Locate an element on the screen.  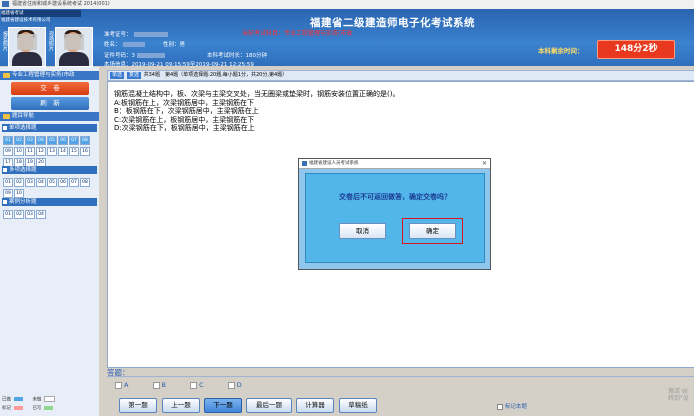
tab-single: 单选 is located at coordinates (117, 75).